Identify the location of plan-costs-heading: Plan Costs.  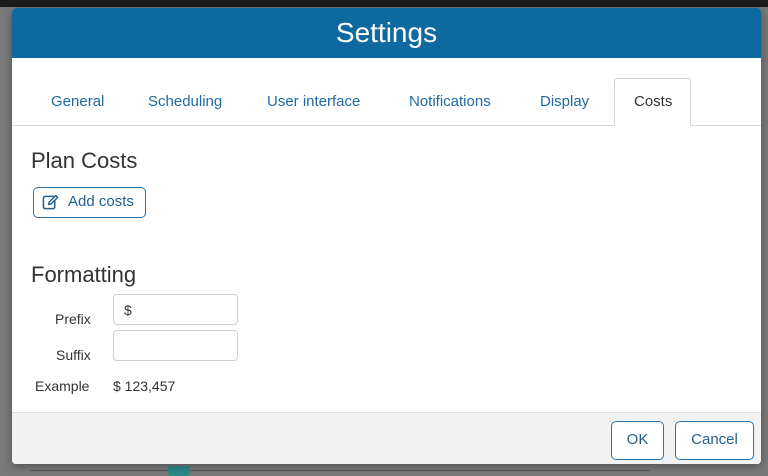
(84, 160).